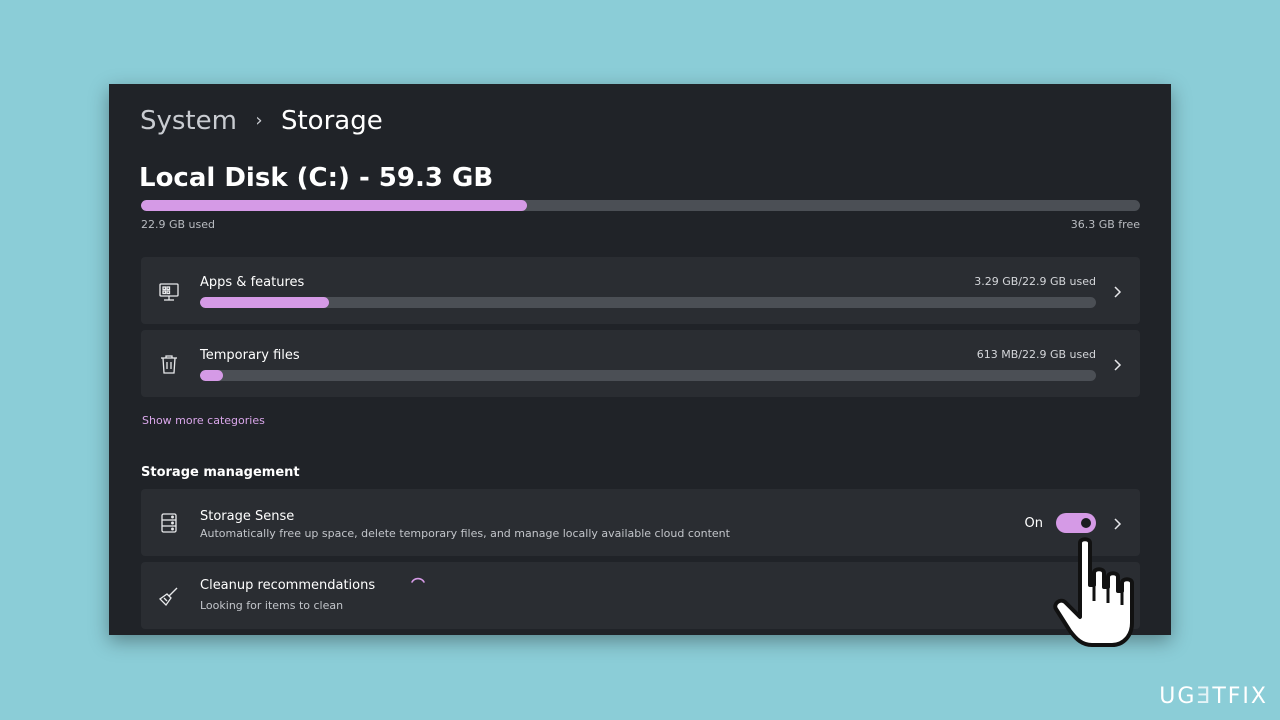 Image resolution: width=1280 pixels, height=720 pixels. Describe the element at coordinates (1178, 696) in the screenshot. I see `watermark-prefix: UG` at that location.